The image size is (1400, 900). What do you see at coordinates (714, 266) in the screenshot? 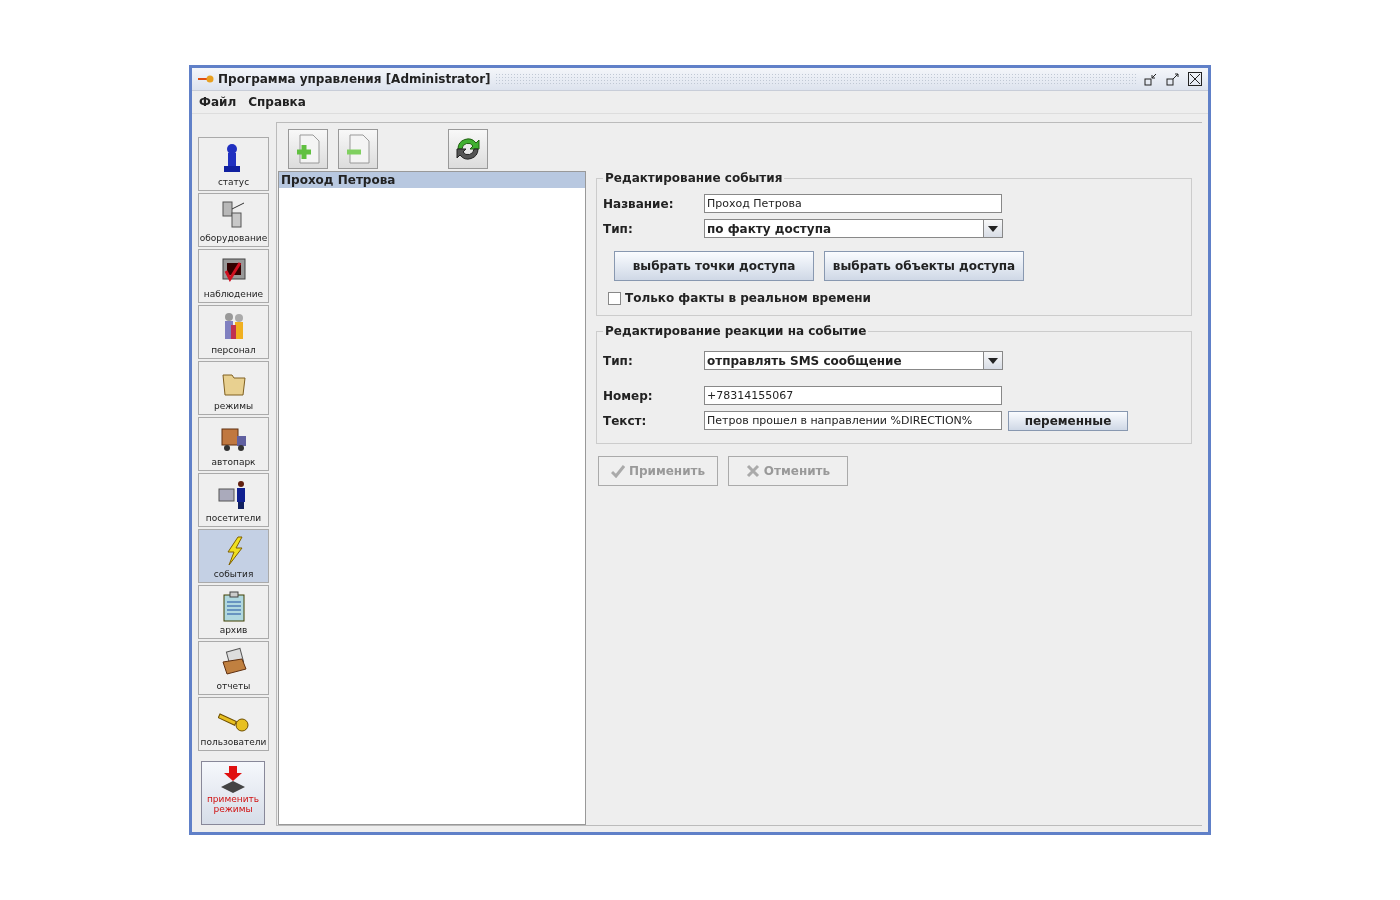
I see `select-button: выбрать точки доступа` at bounding box center [714, 266].